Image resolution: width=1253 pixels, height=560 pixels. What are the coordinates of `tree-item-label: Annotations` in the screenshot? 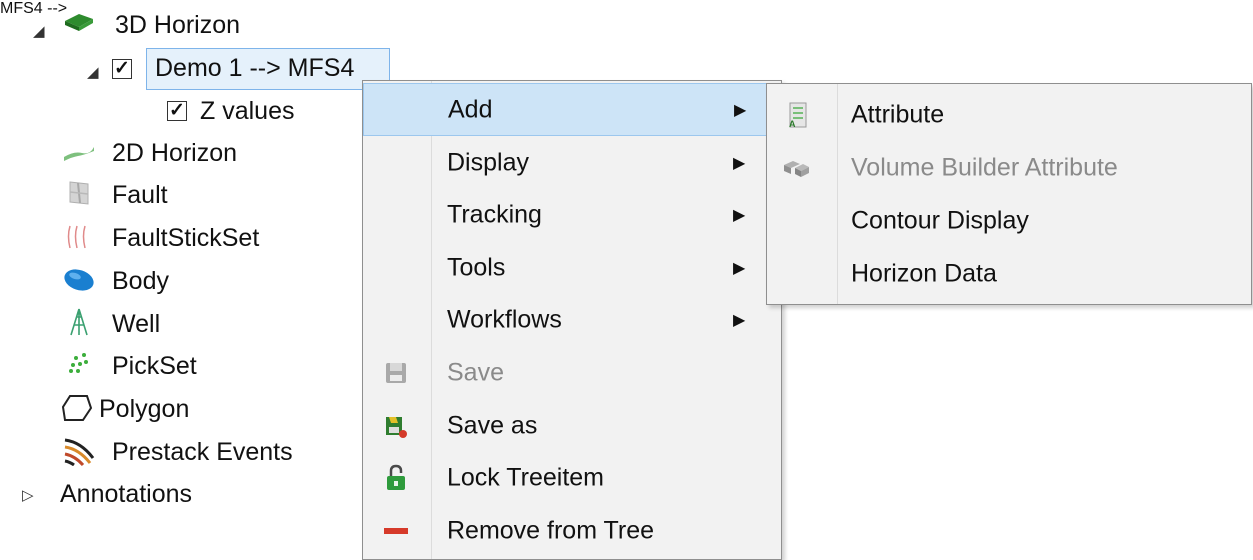 It's located at (126, 493).